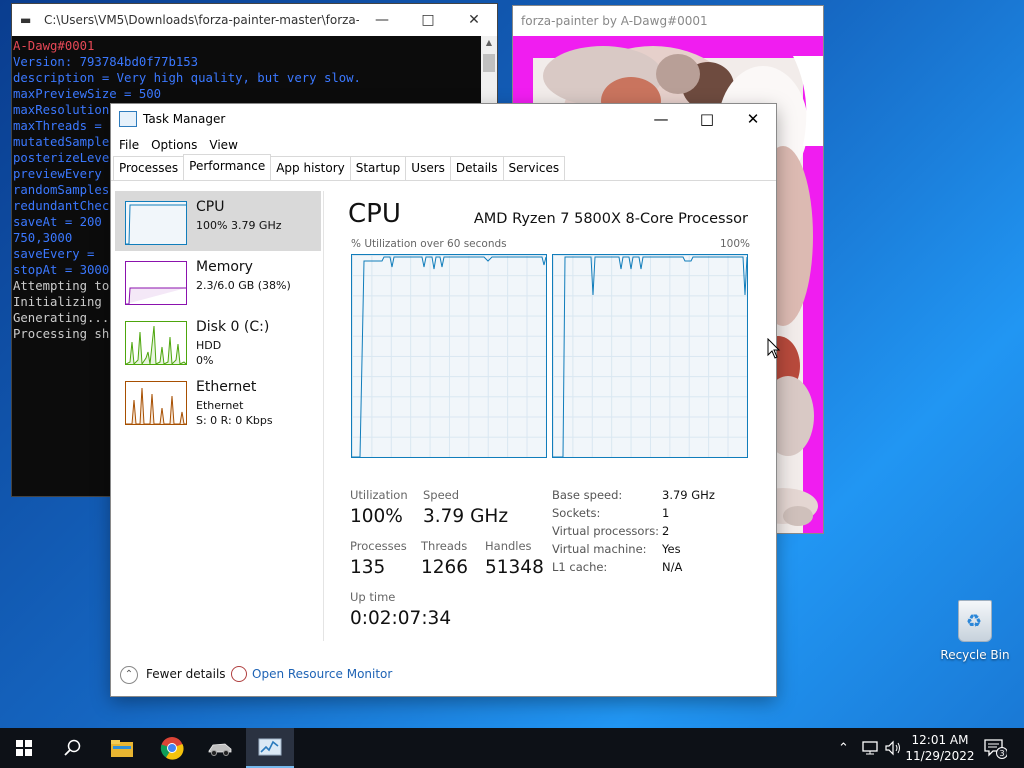 The image size is (1024, 768). I want to click on processes-value: 135, so click(368, 567).